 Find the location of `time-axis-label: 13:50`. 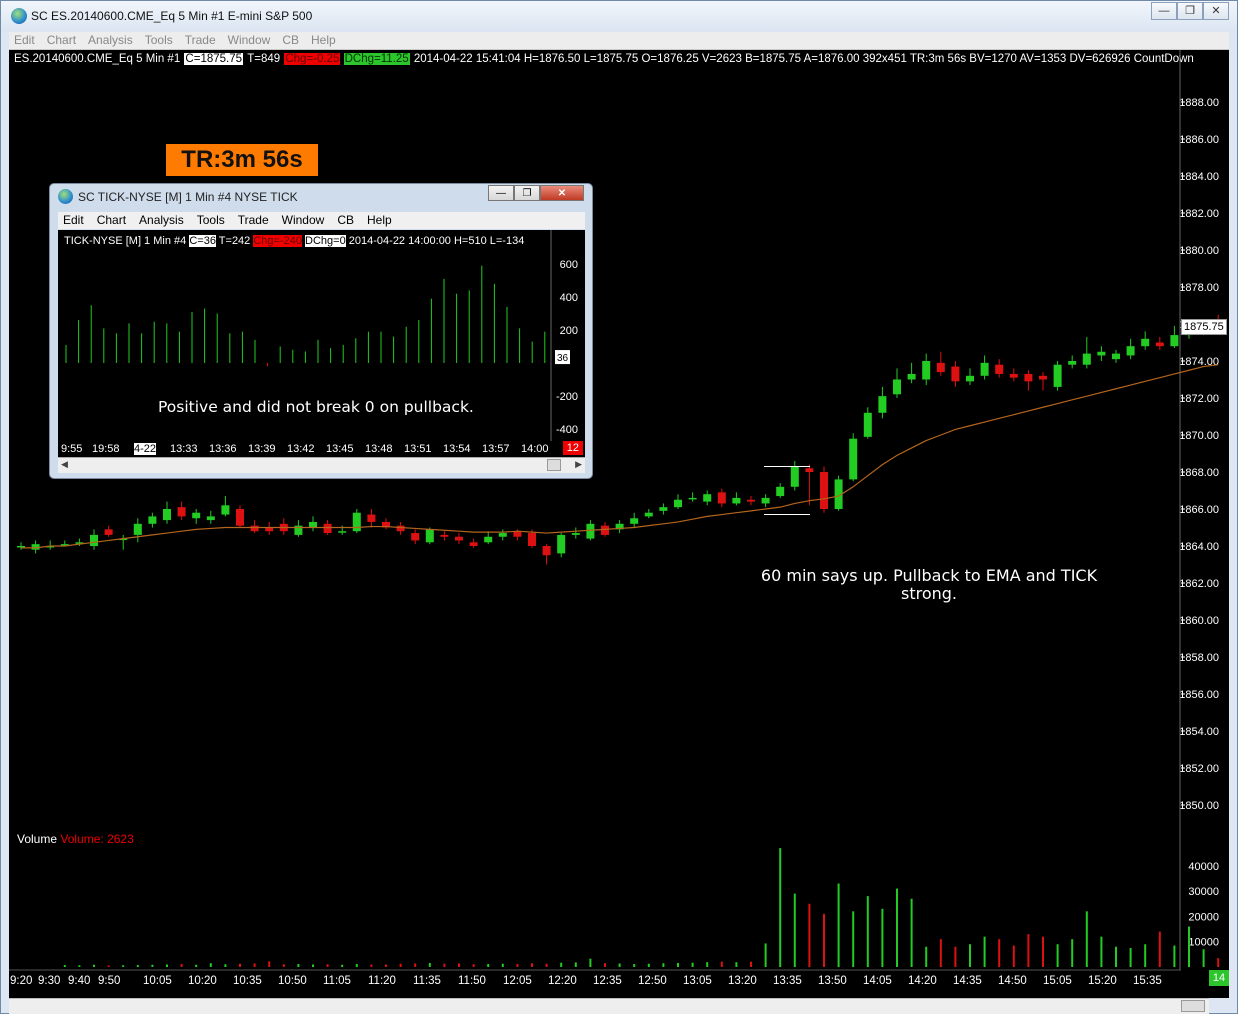

time-axis-label: 13:50 is located at coordinates (832, 981).